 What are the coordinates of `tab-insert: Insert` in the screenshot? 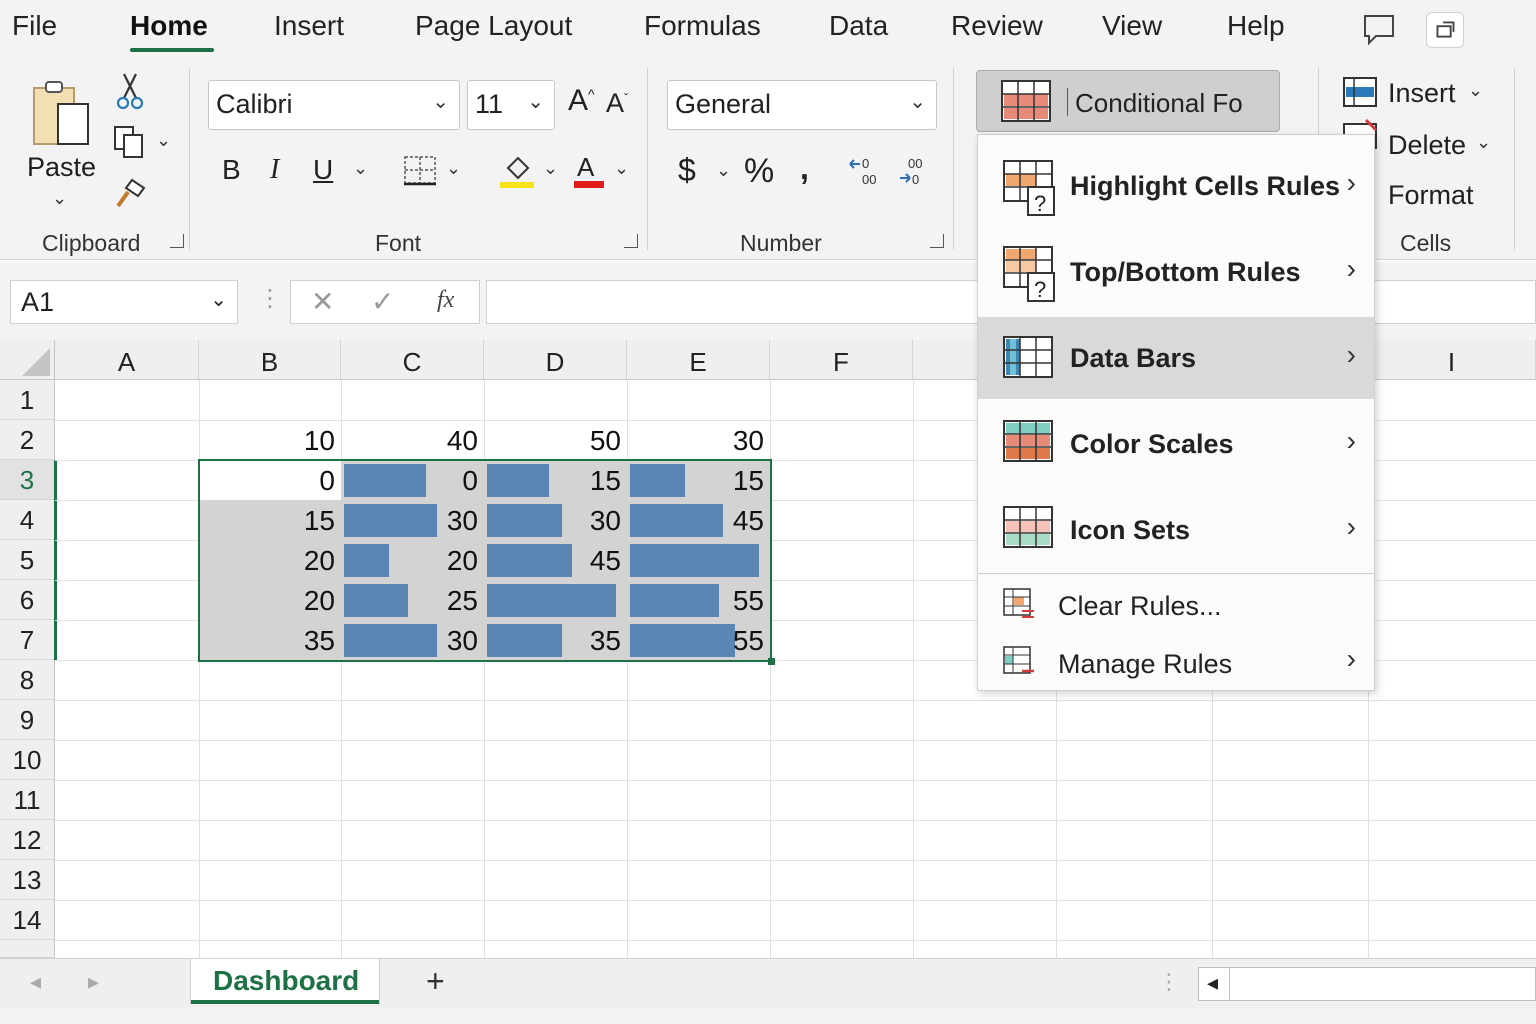 It's located at (309, 26).